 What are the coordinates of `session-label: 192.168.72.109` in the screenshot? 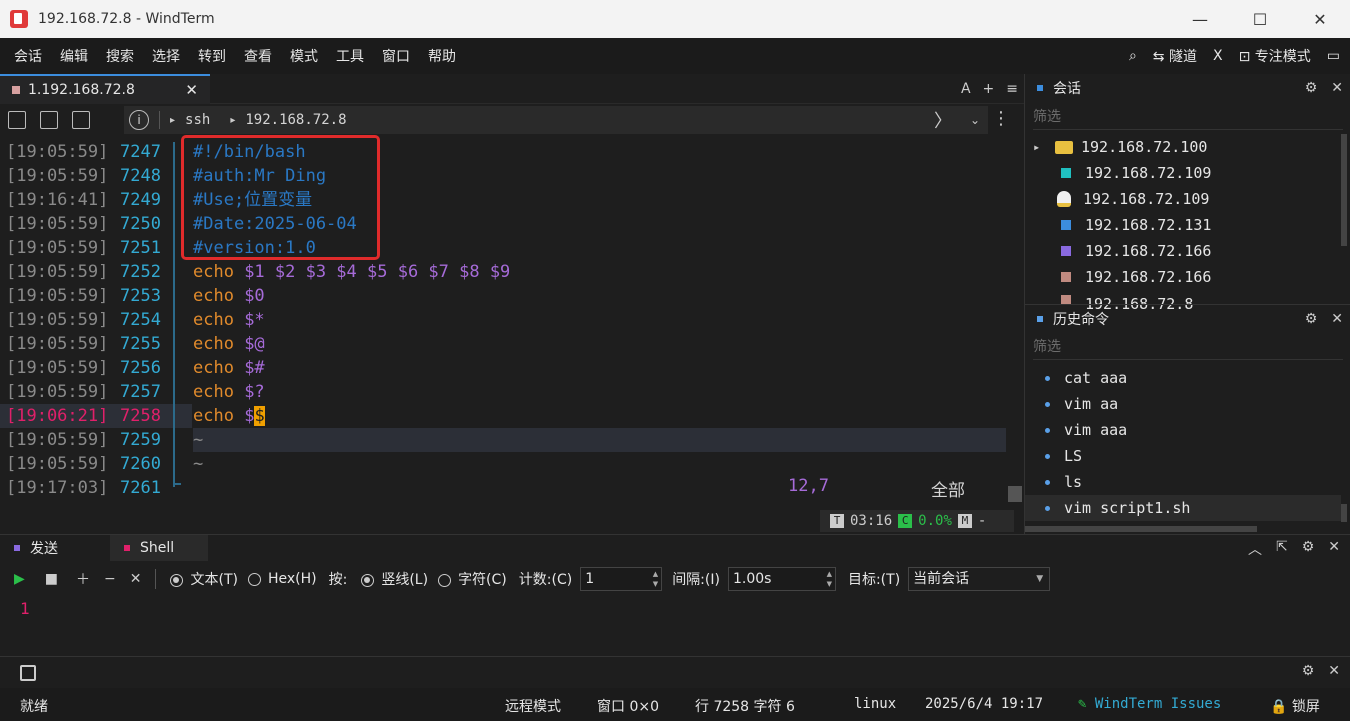 It's located at (1148, 173).